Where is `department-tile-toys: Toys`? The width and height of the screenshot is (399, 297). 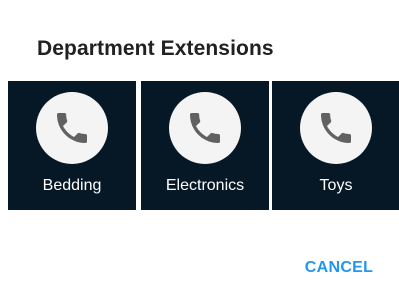
department-tile-toys: Toys is located at coordinates (335, 145).